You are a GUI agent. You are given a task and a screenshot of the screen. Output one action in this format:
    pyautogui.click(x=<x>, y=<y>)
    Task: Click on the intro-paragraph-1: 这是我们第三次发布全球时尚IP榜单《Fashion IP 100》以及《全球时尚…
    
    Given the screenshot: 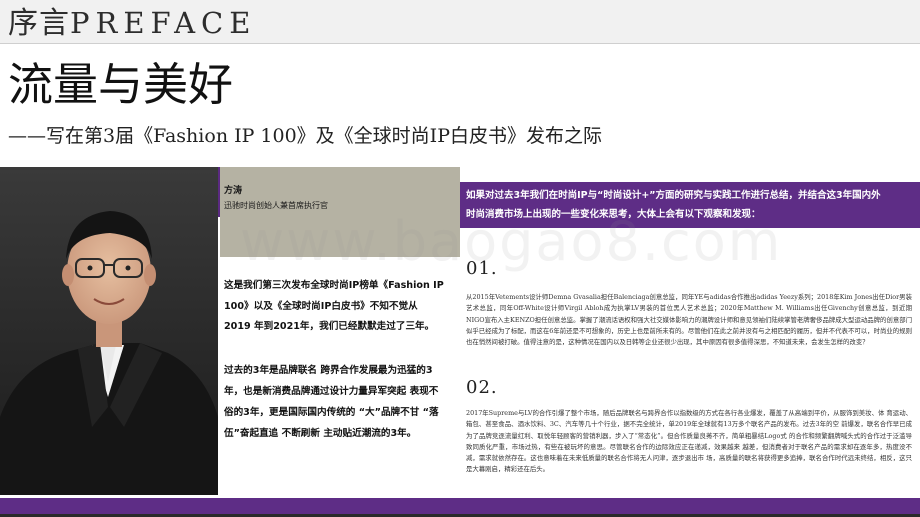 What is the action you would take?
    pyautogui.click(x=342, y=307)
    